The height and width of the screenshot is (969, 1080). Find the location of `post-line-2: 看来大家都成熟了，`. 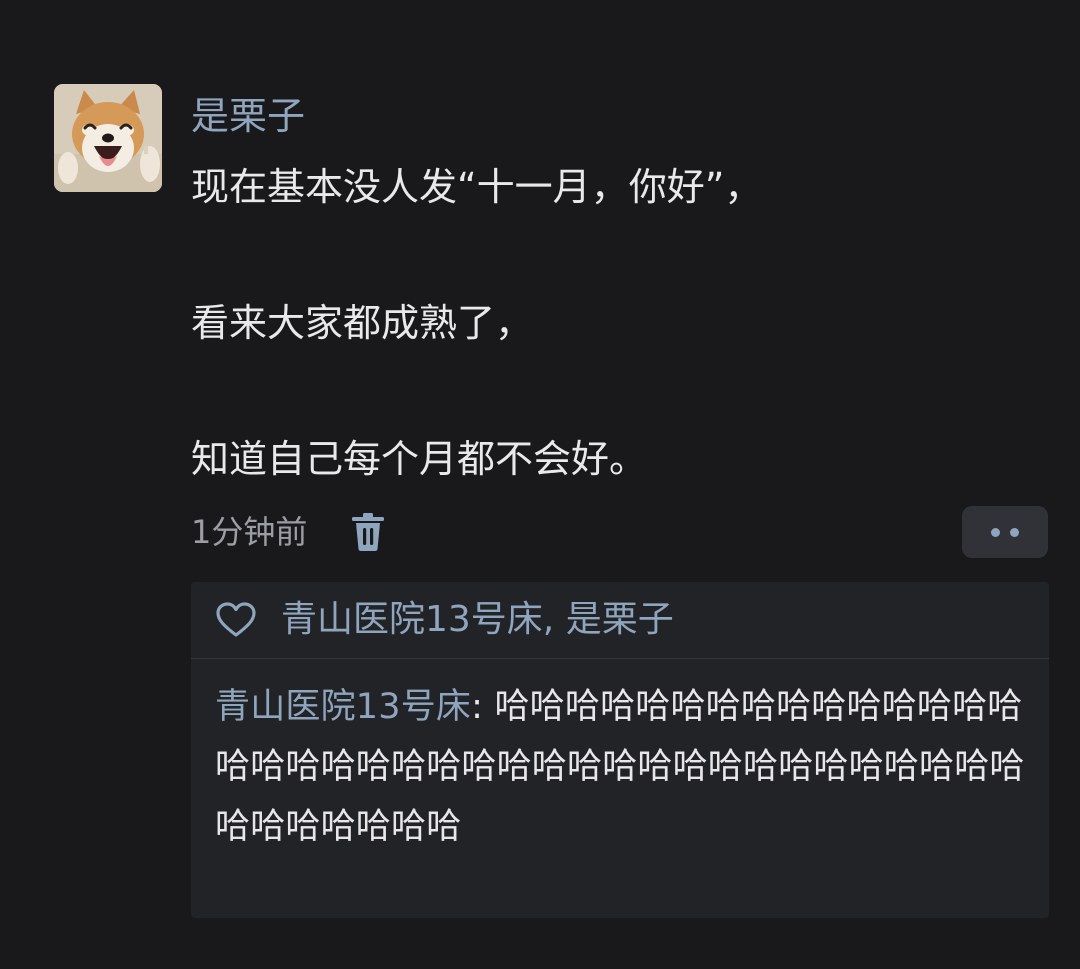

post-line-2: 看来大家都成熟了， is located at coordinates (362, 323).